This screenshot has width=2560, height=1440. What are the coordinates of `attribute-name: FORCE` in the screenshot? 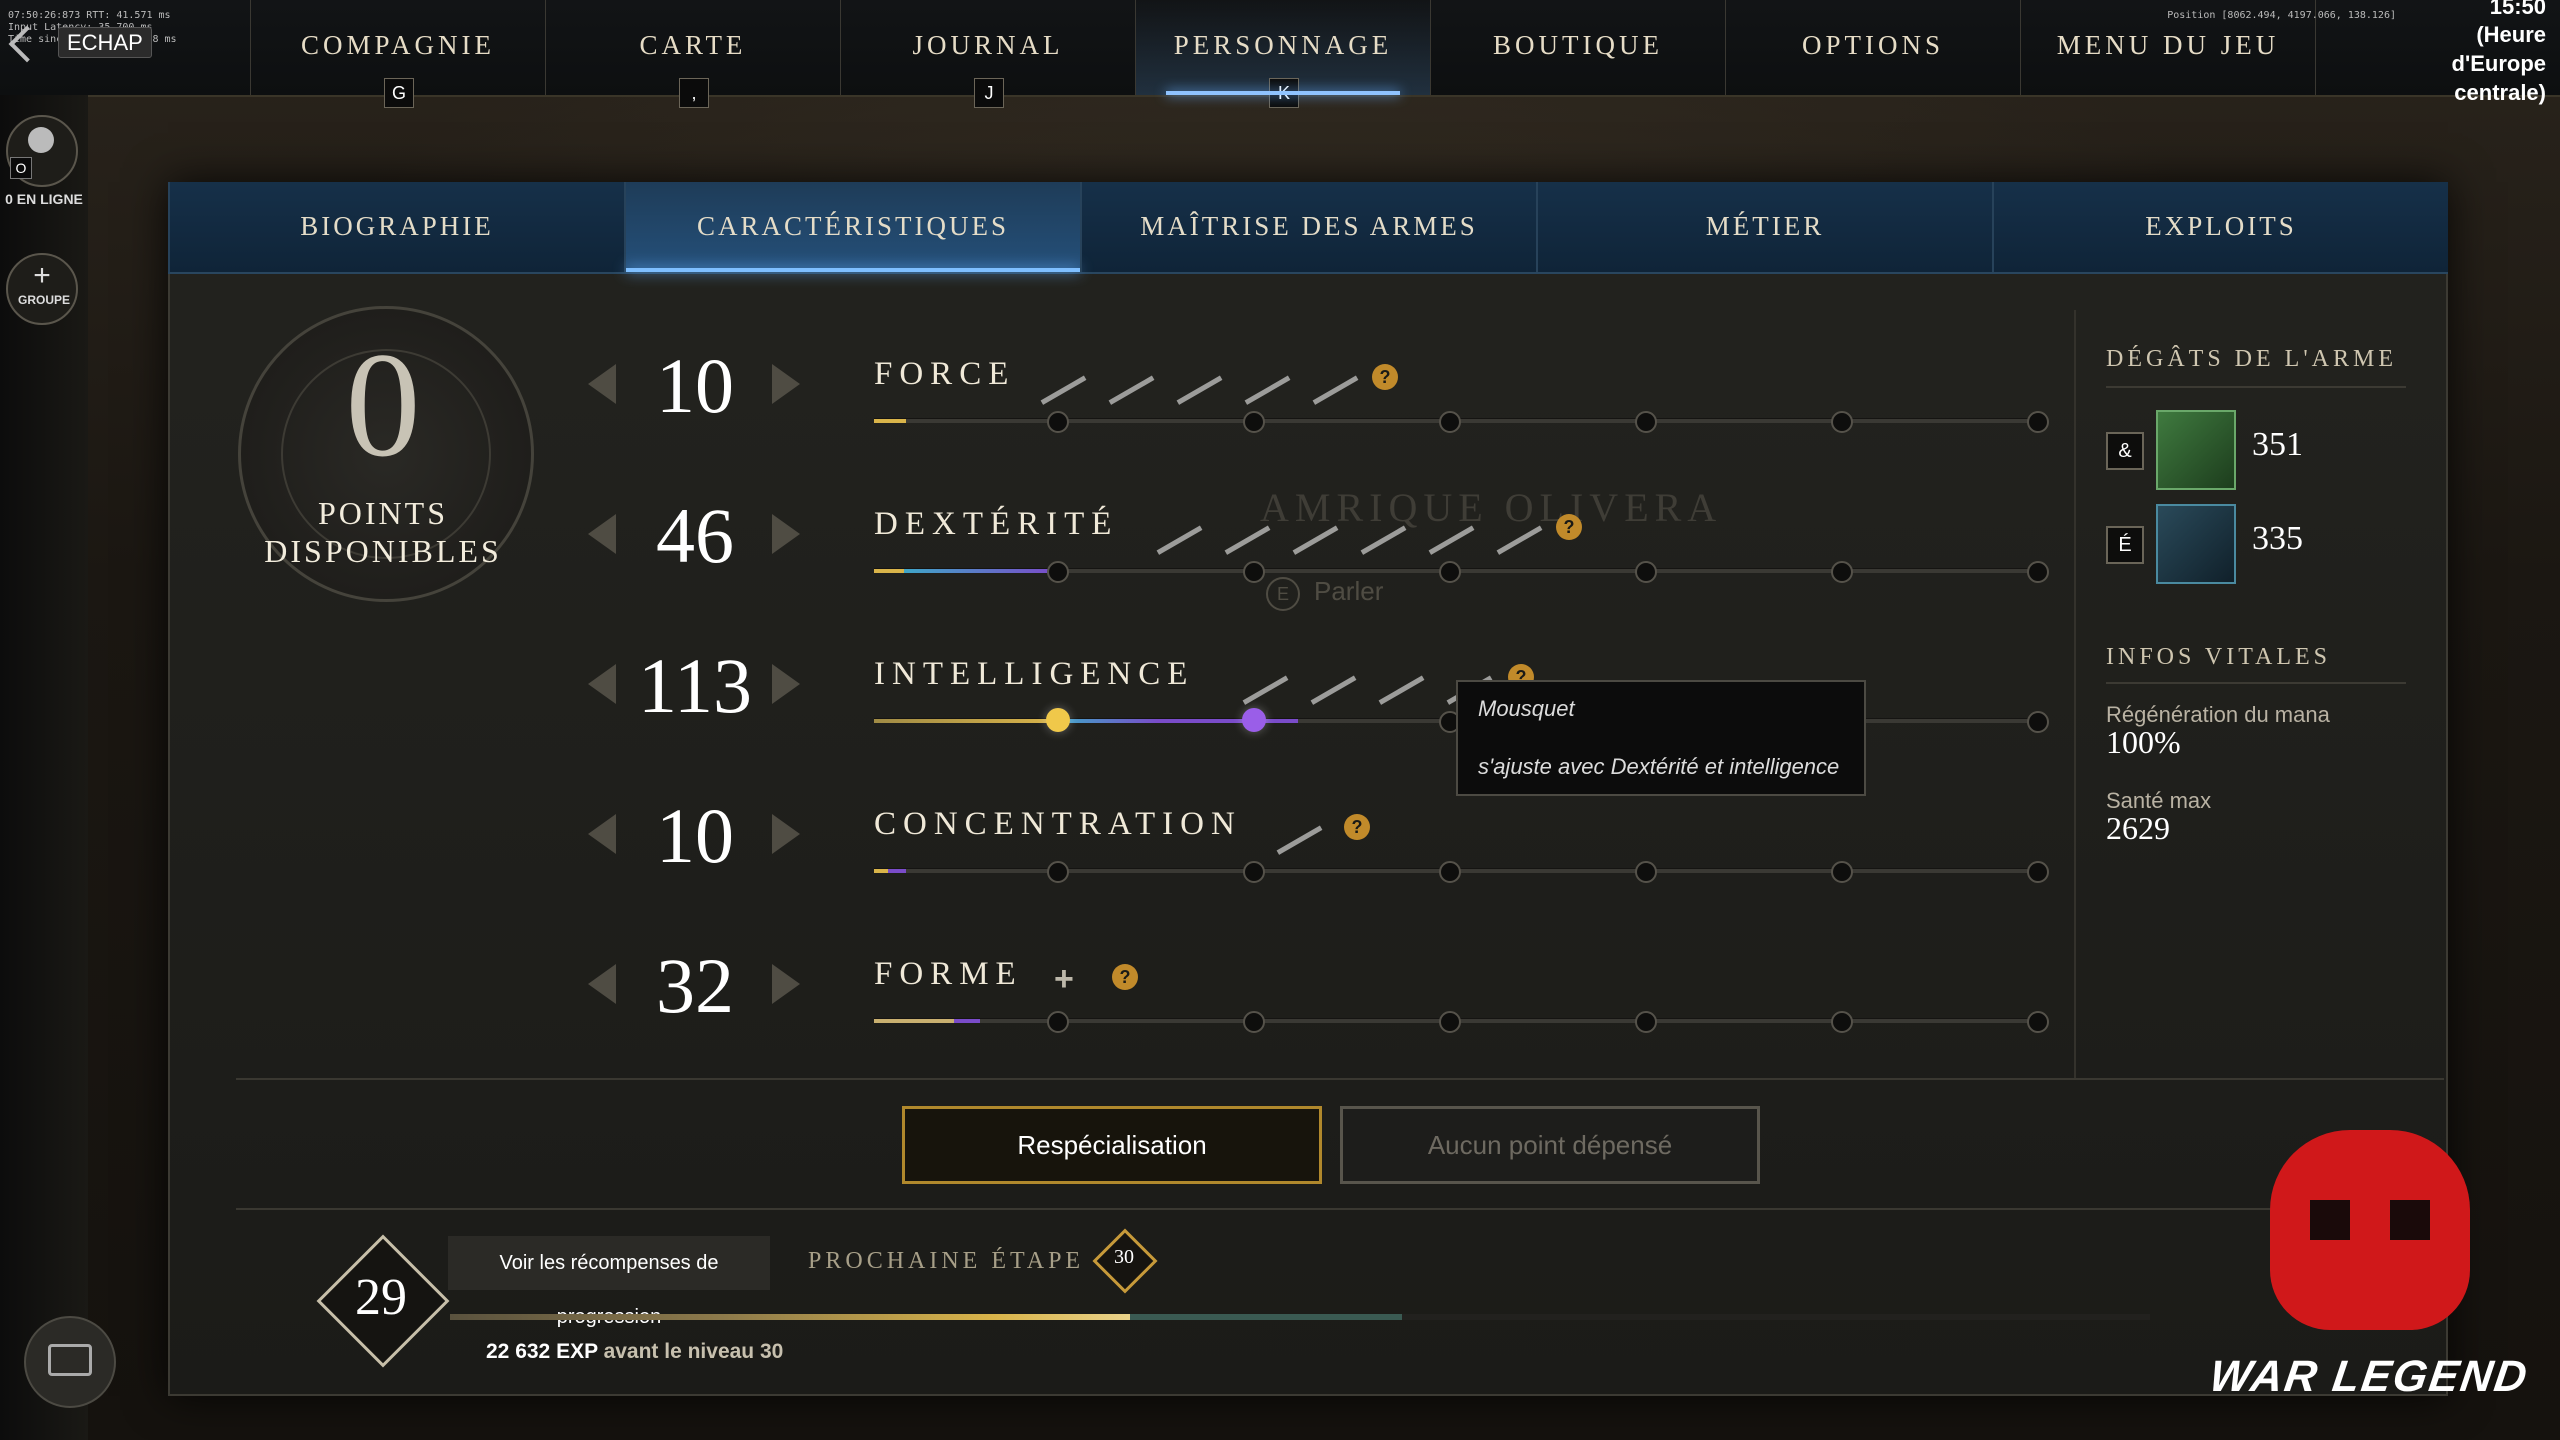 It's located at (945, 374).